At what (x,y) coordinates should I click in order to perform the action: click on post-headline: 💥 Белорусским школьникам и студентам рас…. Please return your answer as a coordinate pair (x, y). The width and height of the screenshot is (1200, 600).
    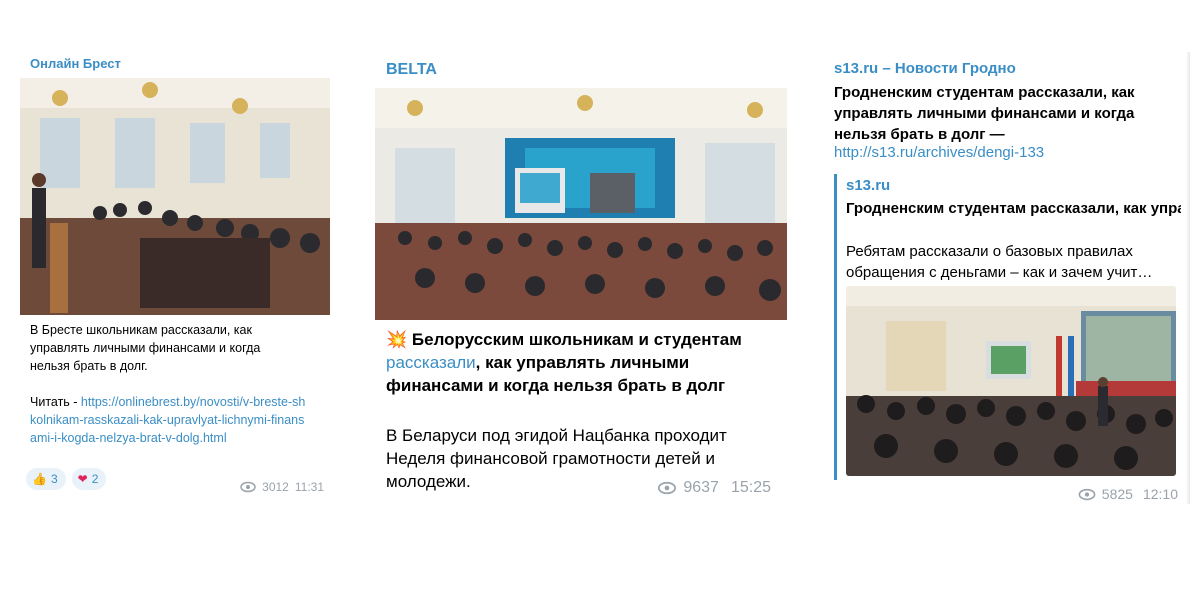
    Looking at the image, I should click on (564, 362).